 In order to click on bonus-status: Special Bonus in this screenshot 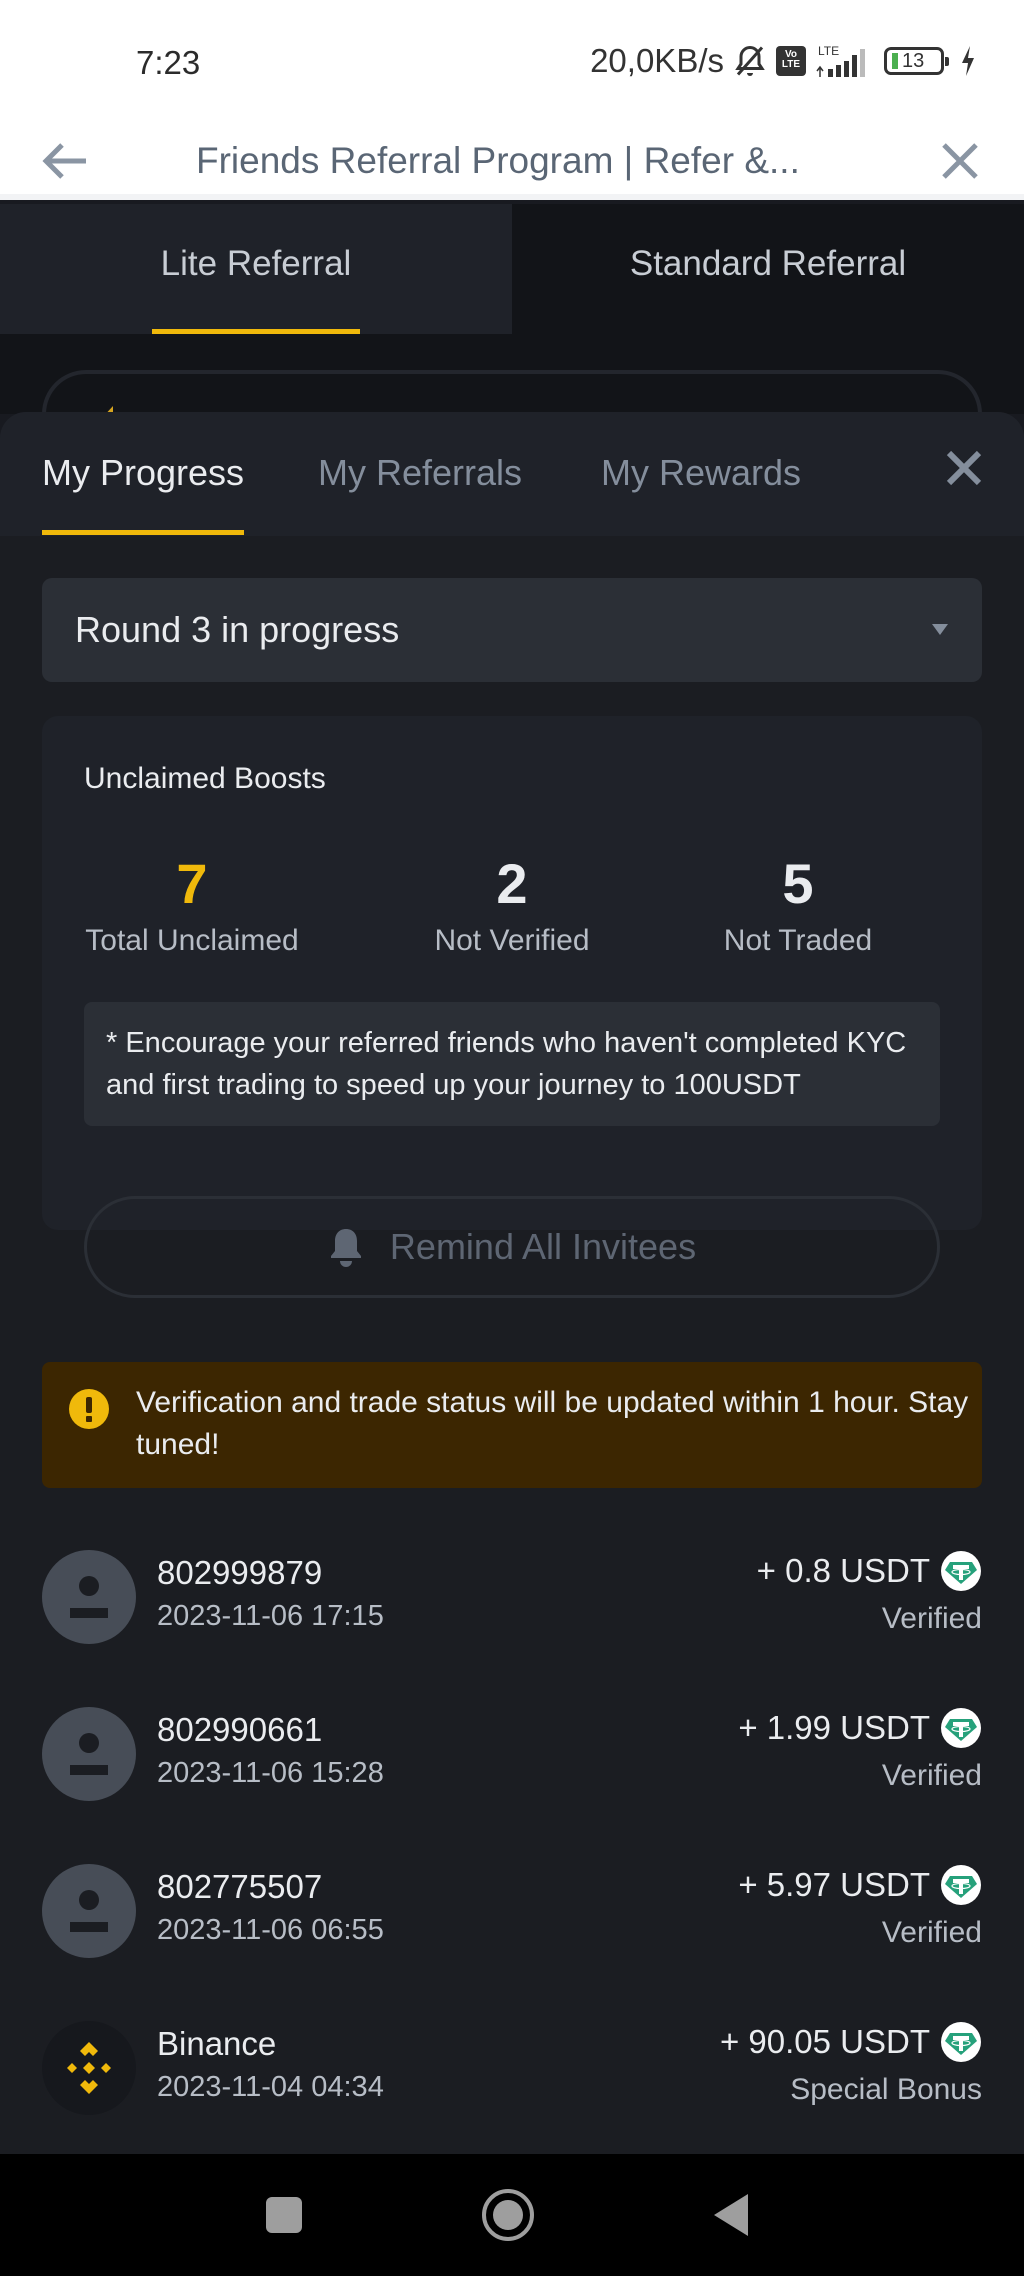, I will do `click(886, 2089)`.